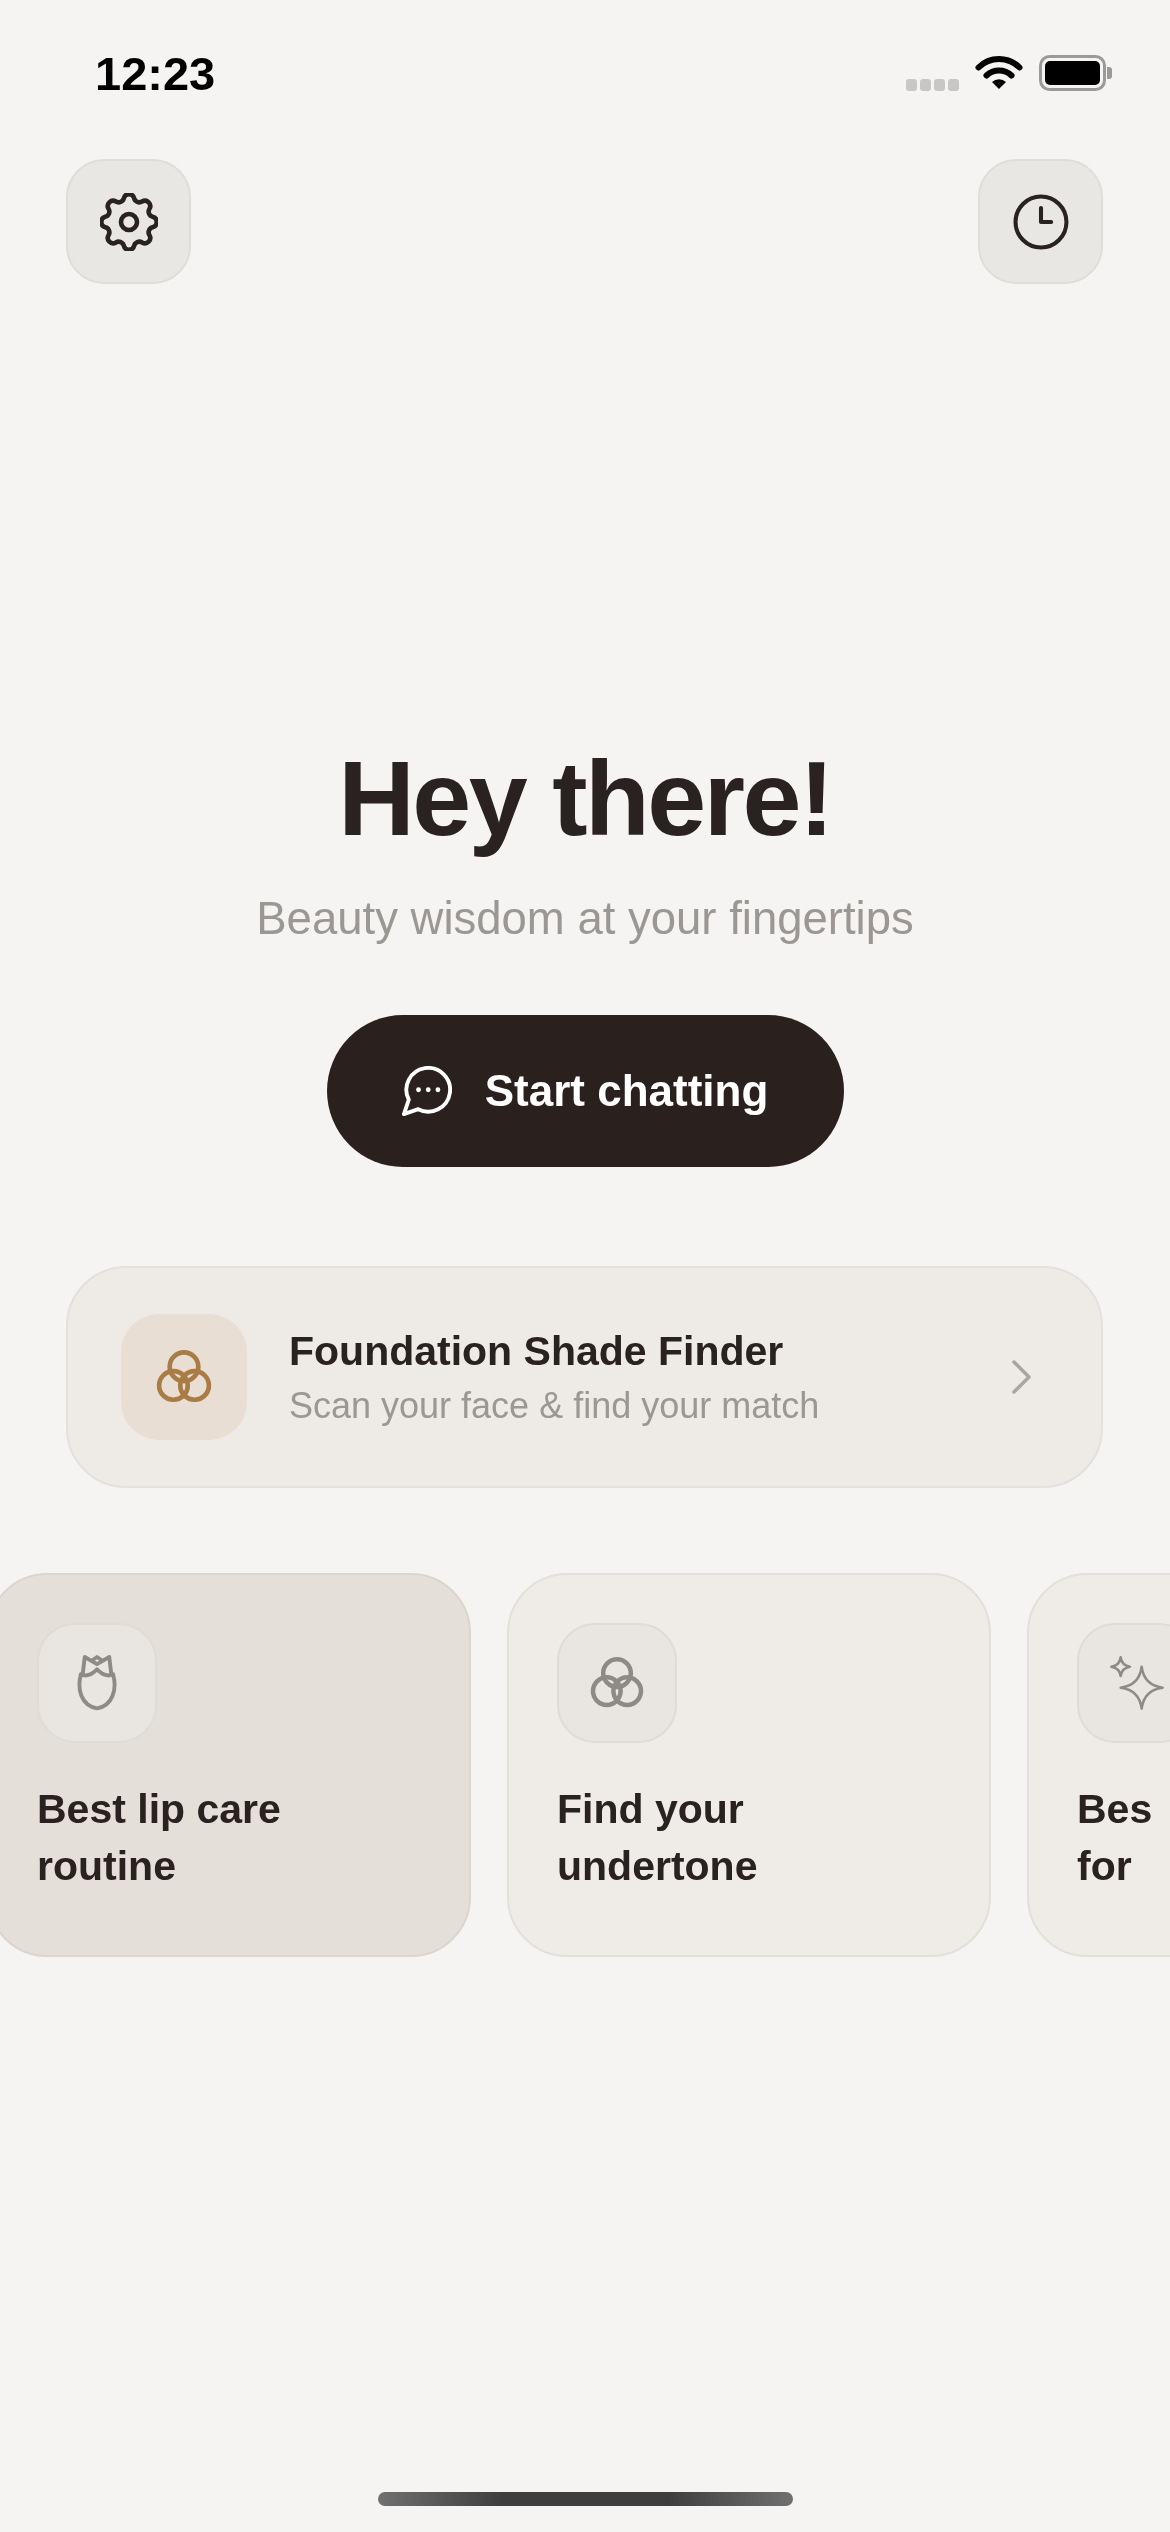 The height and width of the screenshot is (2532, 1170). Describe the element at coordinates (555, 1405) in the screenshot. I see `card-subtitle: Scan your face & find your match` at that location.